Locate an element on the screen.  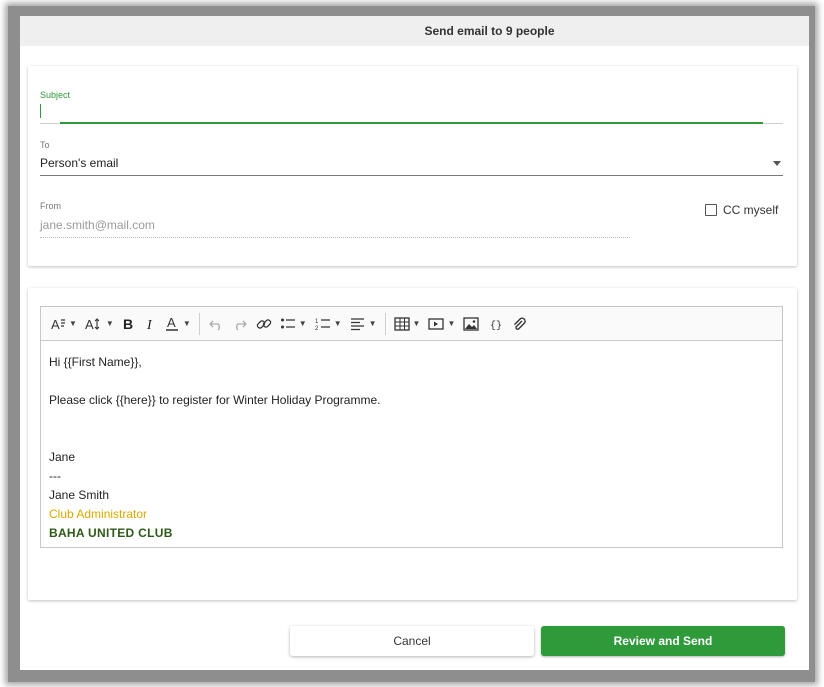
redo-button is located at coordinates (240, 324).